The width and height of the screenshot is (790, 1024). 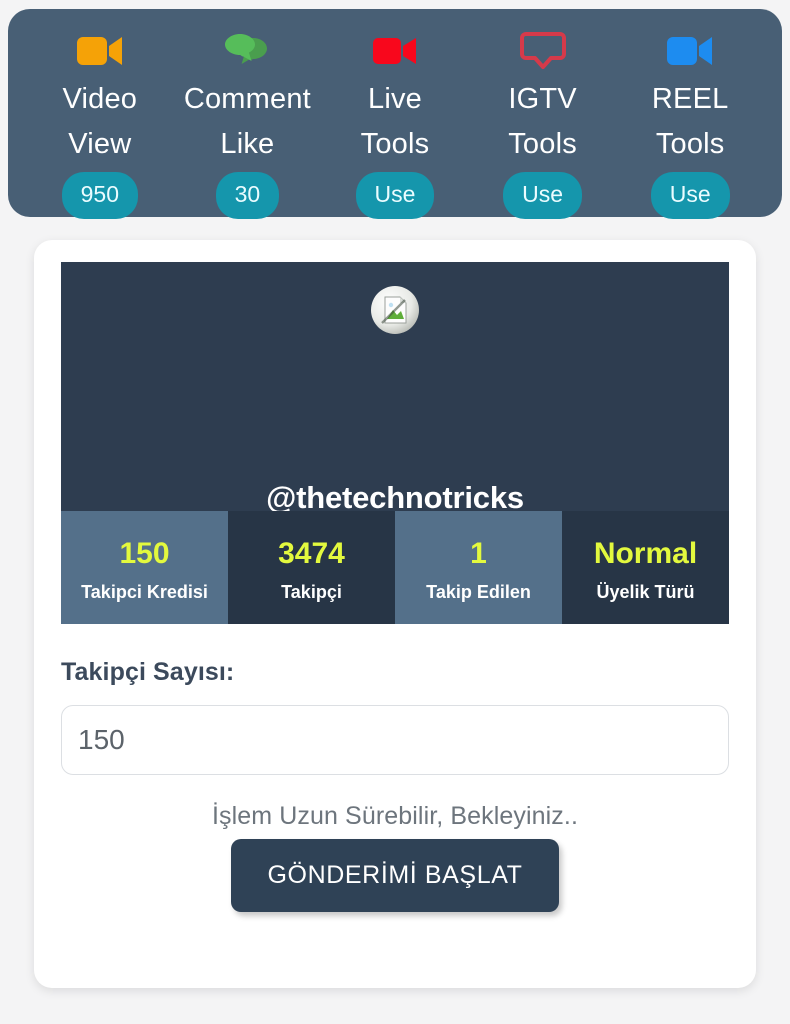 I want to click on stat-value: 3474, so click(x=311, y=553).